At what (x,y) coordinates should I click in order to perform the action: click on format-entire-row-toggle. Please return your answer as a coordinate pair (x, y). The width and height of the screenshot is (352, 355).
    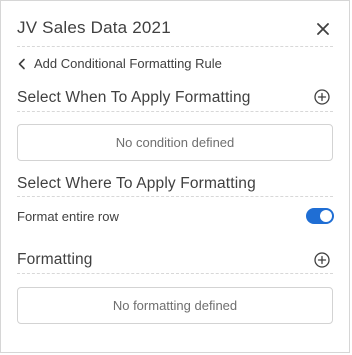
    Looking at the image, I should click on (320, 216).